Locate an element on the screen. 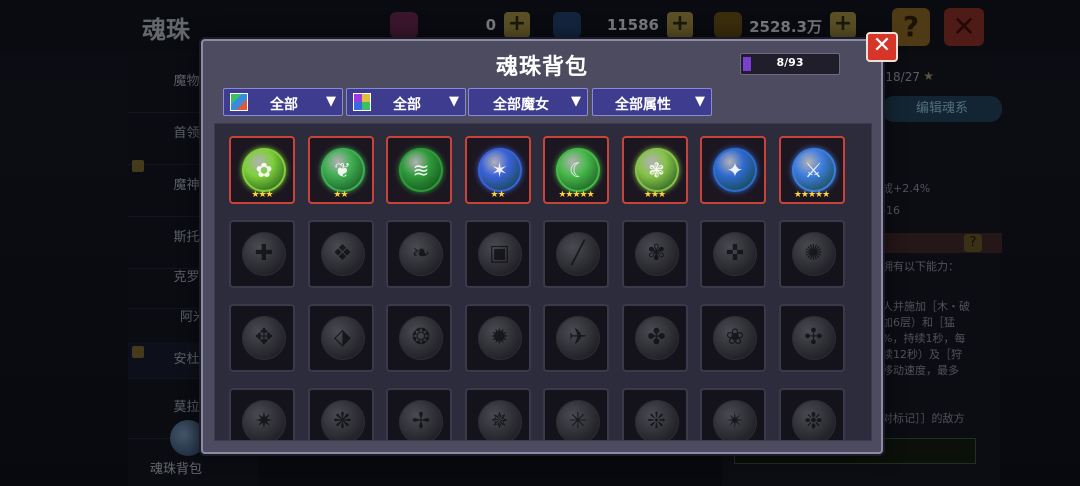  soul-pearl-icon: ❦ is located at coordinates (342, 170).